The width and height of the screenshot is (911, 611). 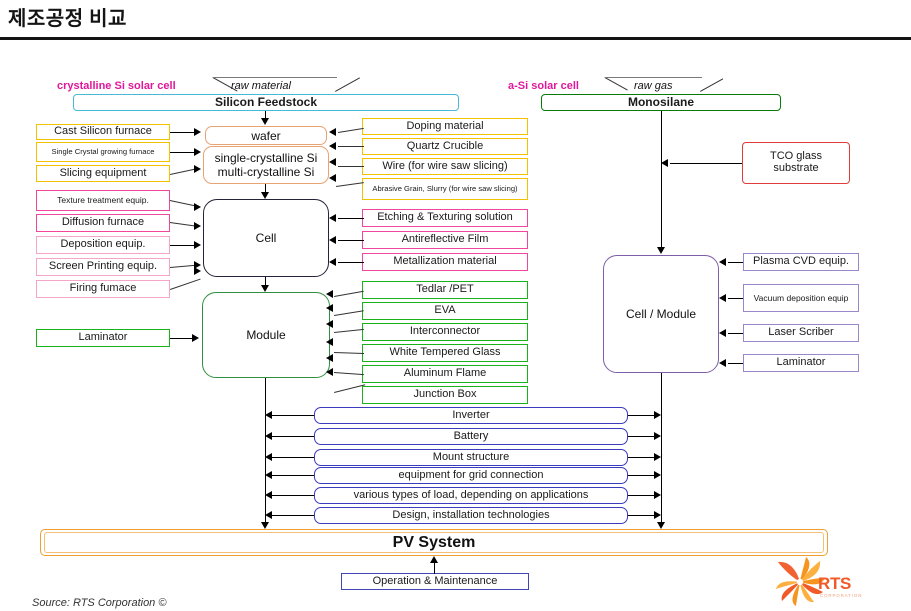 I want to click on arrowhead-sys3-right, so click(x=657, y=475).